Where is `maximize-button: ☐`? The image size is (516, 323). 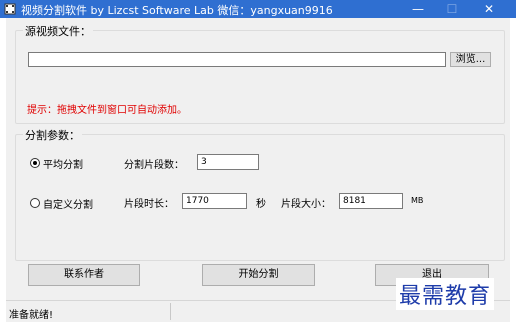
maximize-button: ☐ is located at coordinates (452, 9).